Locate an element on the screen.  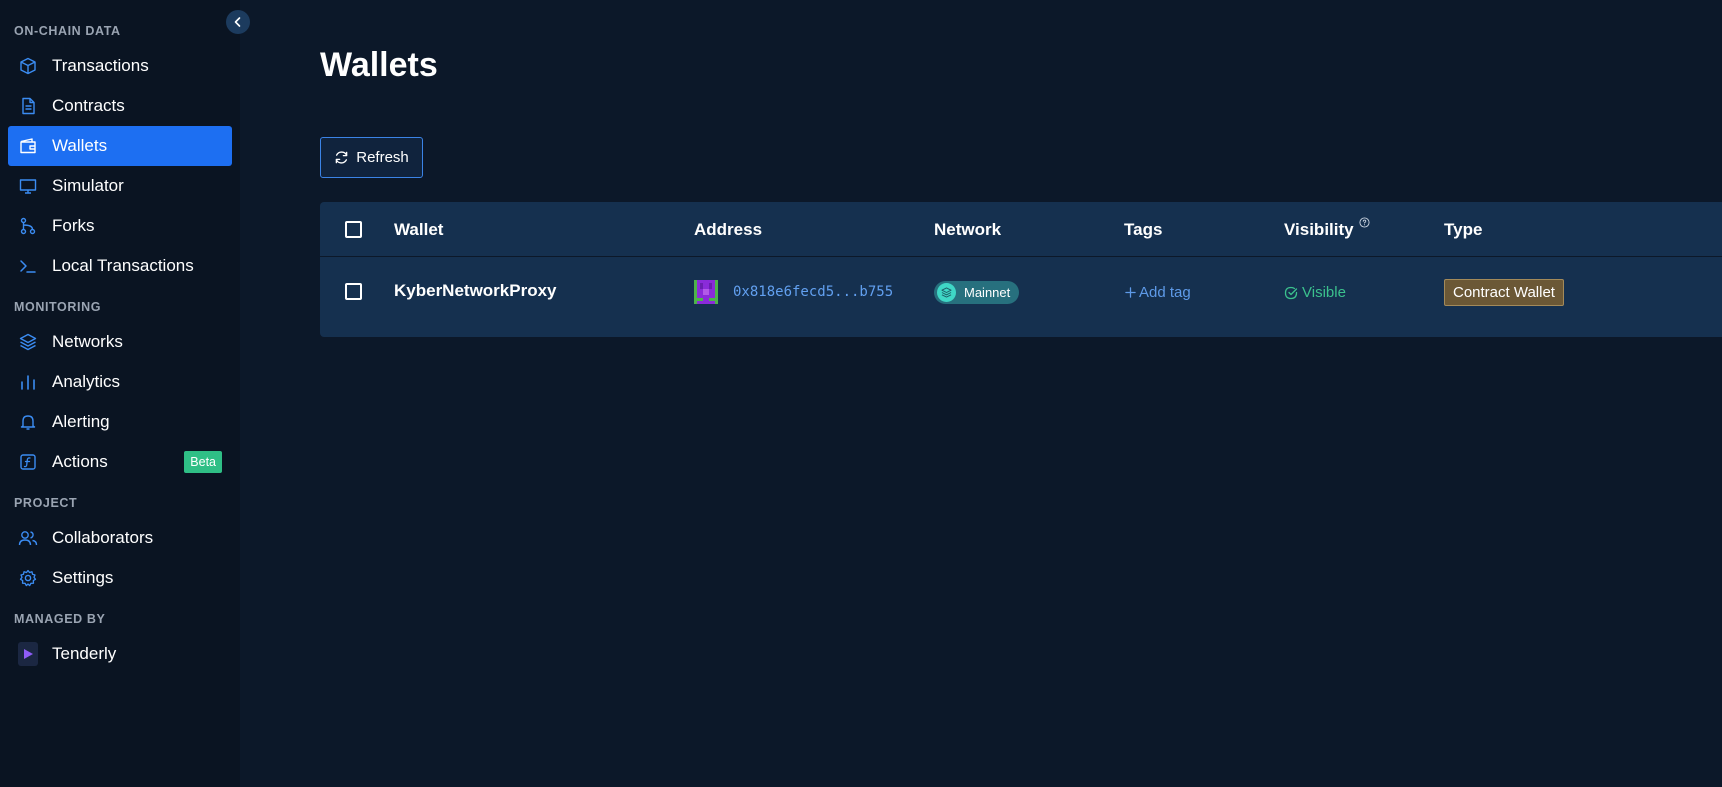
tenderly-logo-wrapper is located at coordinates (28, 654).